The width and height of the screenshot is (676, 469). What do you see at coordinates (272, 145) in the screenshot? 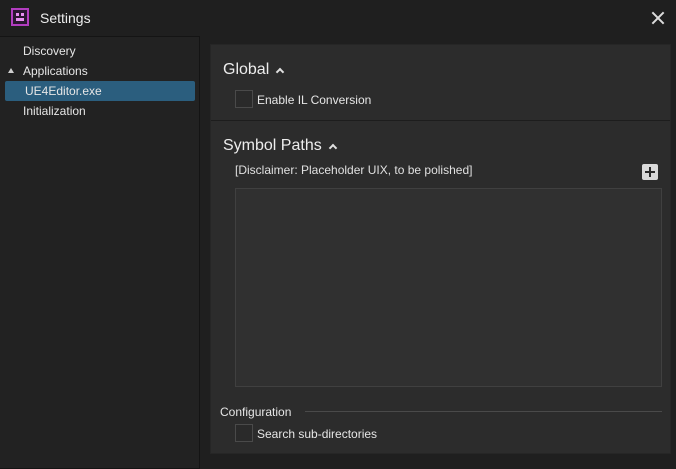
I see `symbol-paths-section-title: Symbol Paths` at bounding box center [272, 145].